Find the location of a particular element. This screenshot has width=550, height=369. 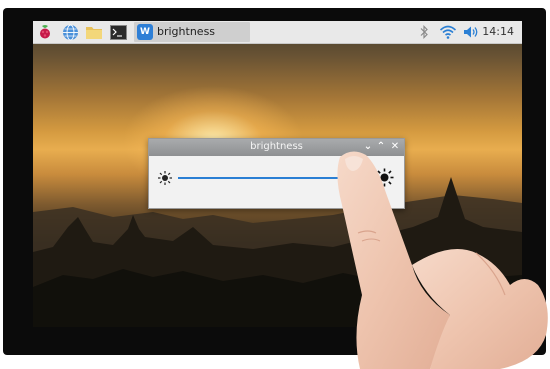

bluetooth-icon is located at coordinates (424, 32).